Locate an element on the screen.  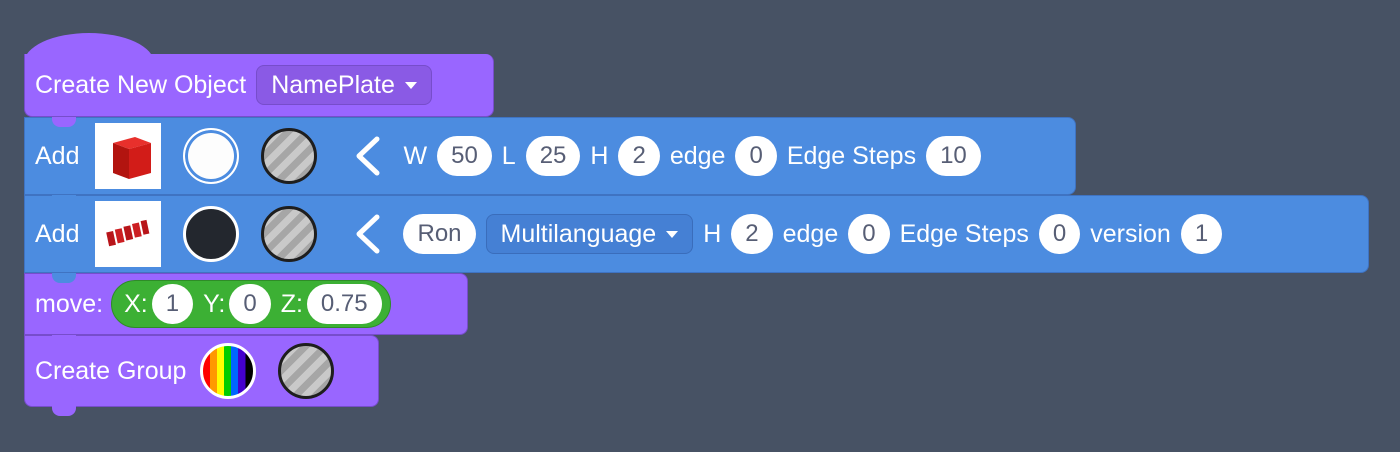
font-dropdown: Multilanguage is located at coordinates (589, 234).